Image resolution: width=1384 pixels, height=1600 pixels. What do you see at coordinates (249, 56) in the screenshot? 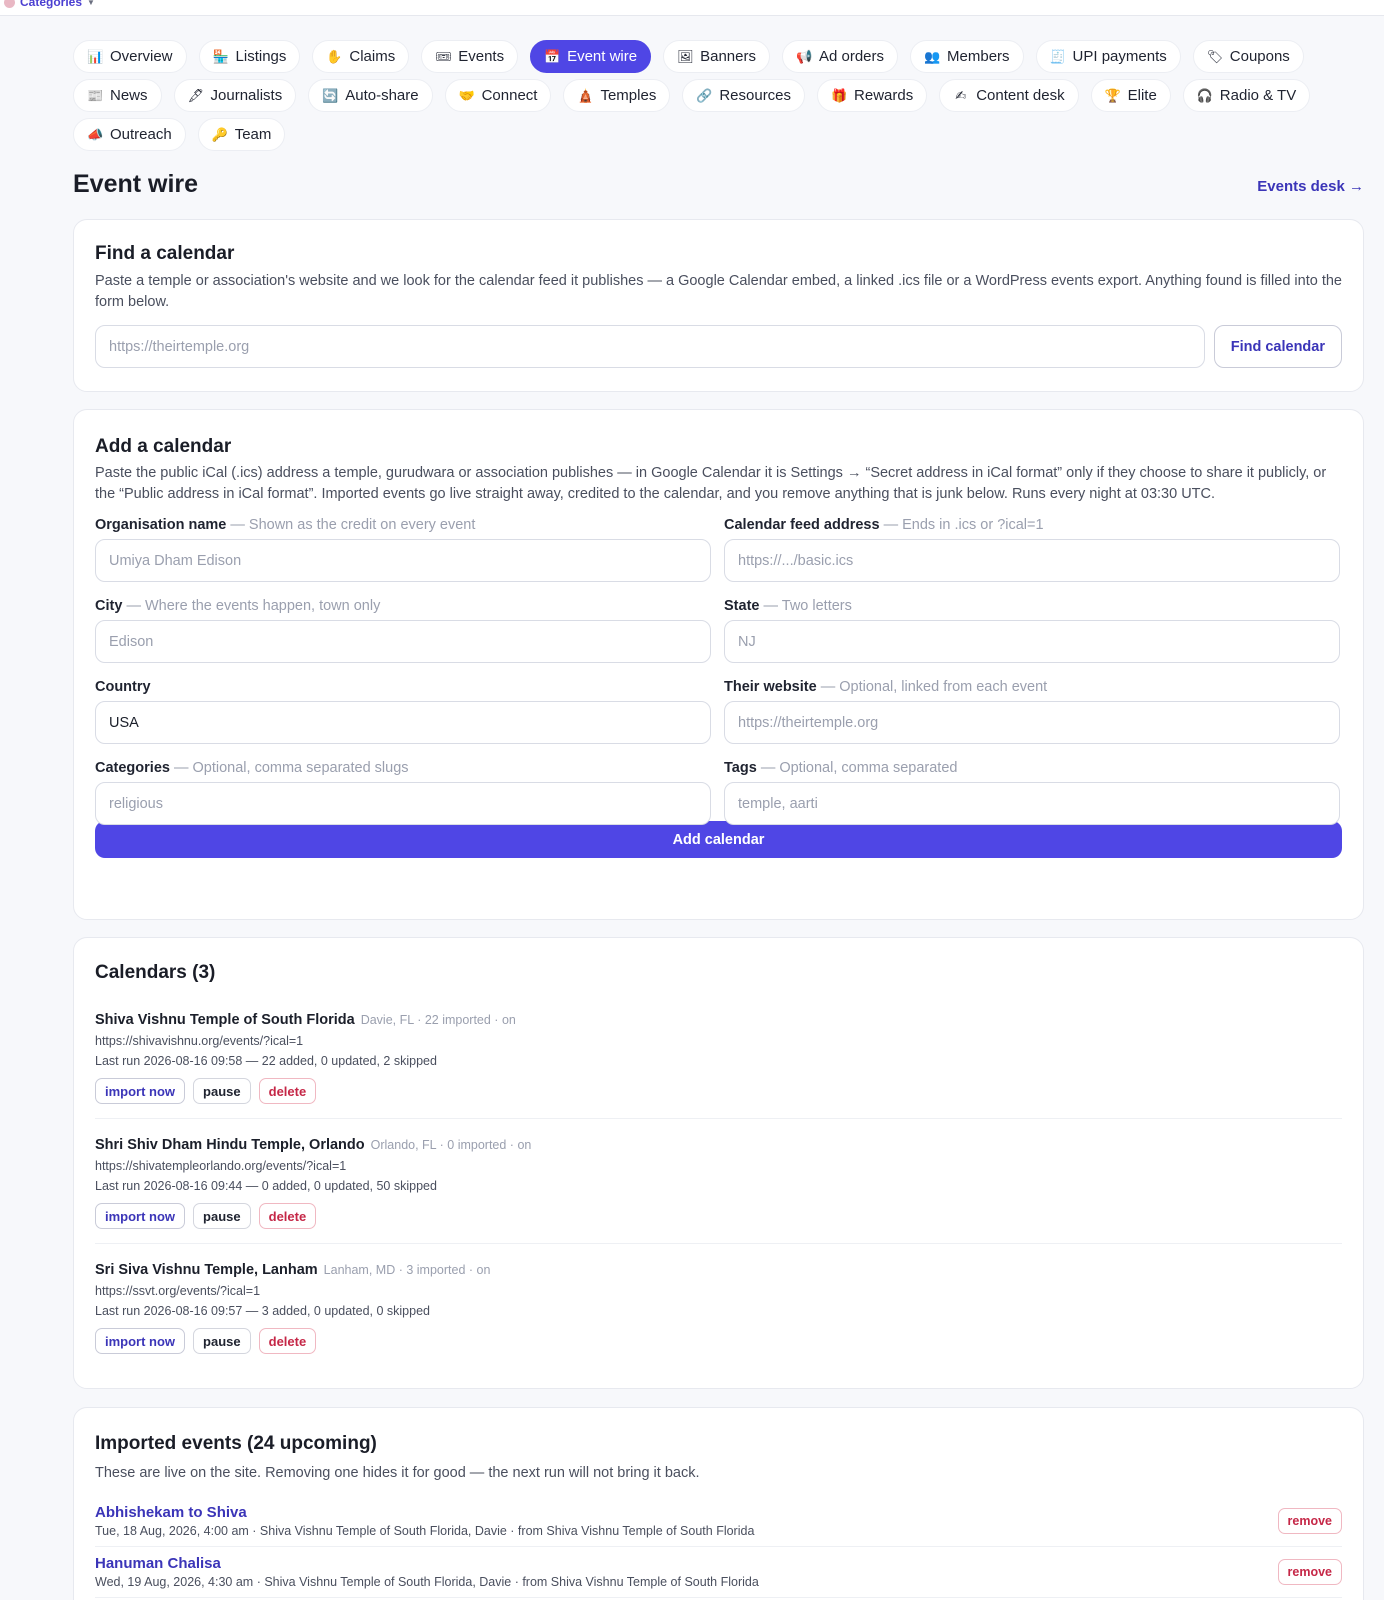
I see `tab-listings: 🏪 Listings` at bounding box center [249, 56].